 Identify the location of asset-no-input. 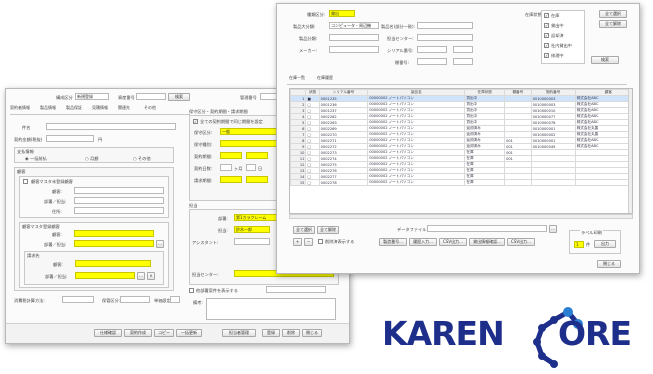
(151, 96).